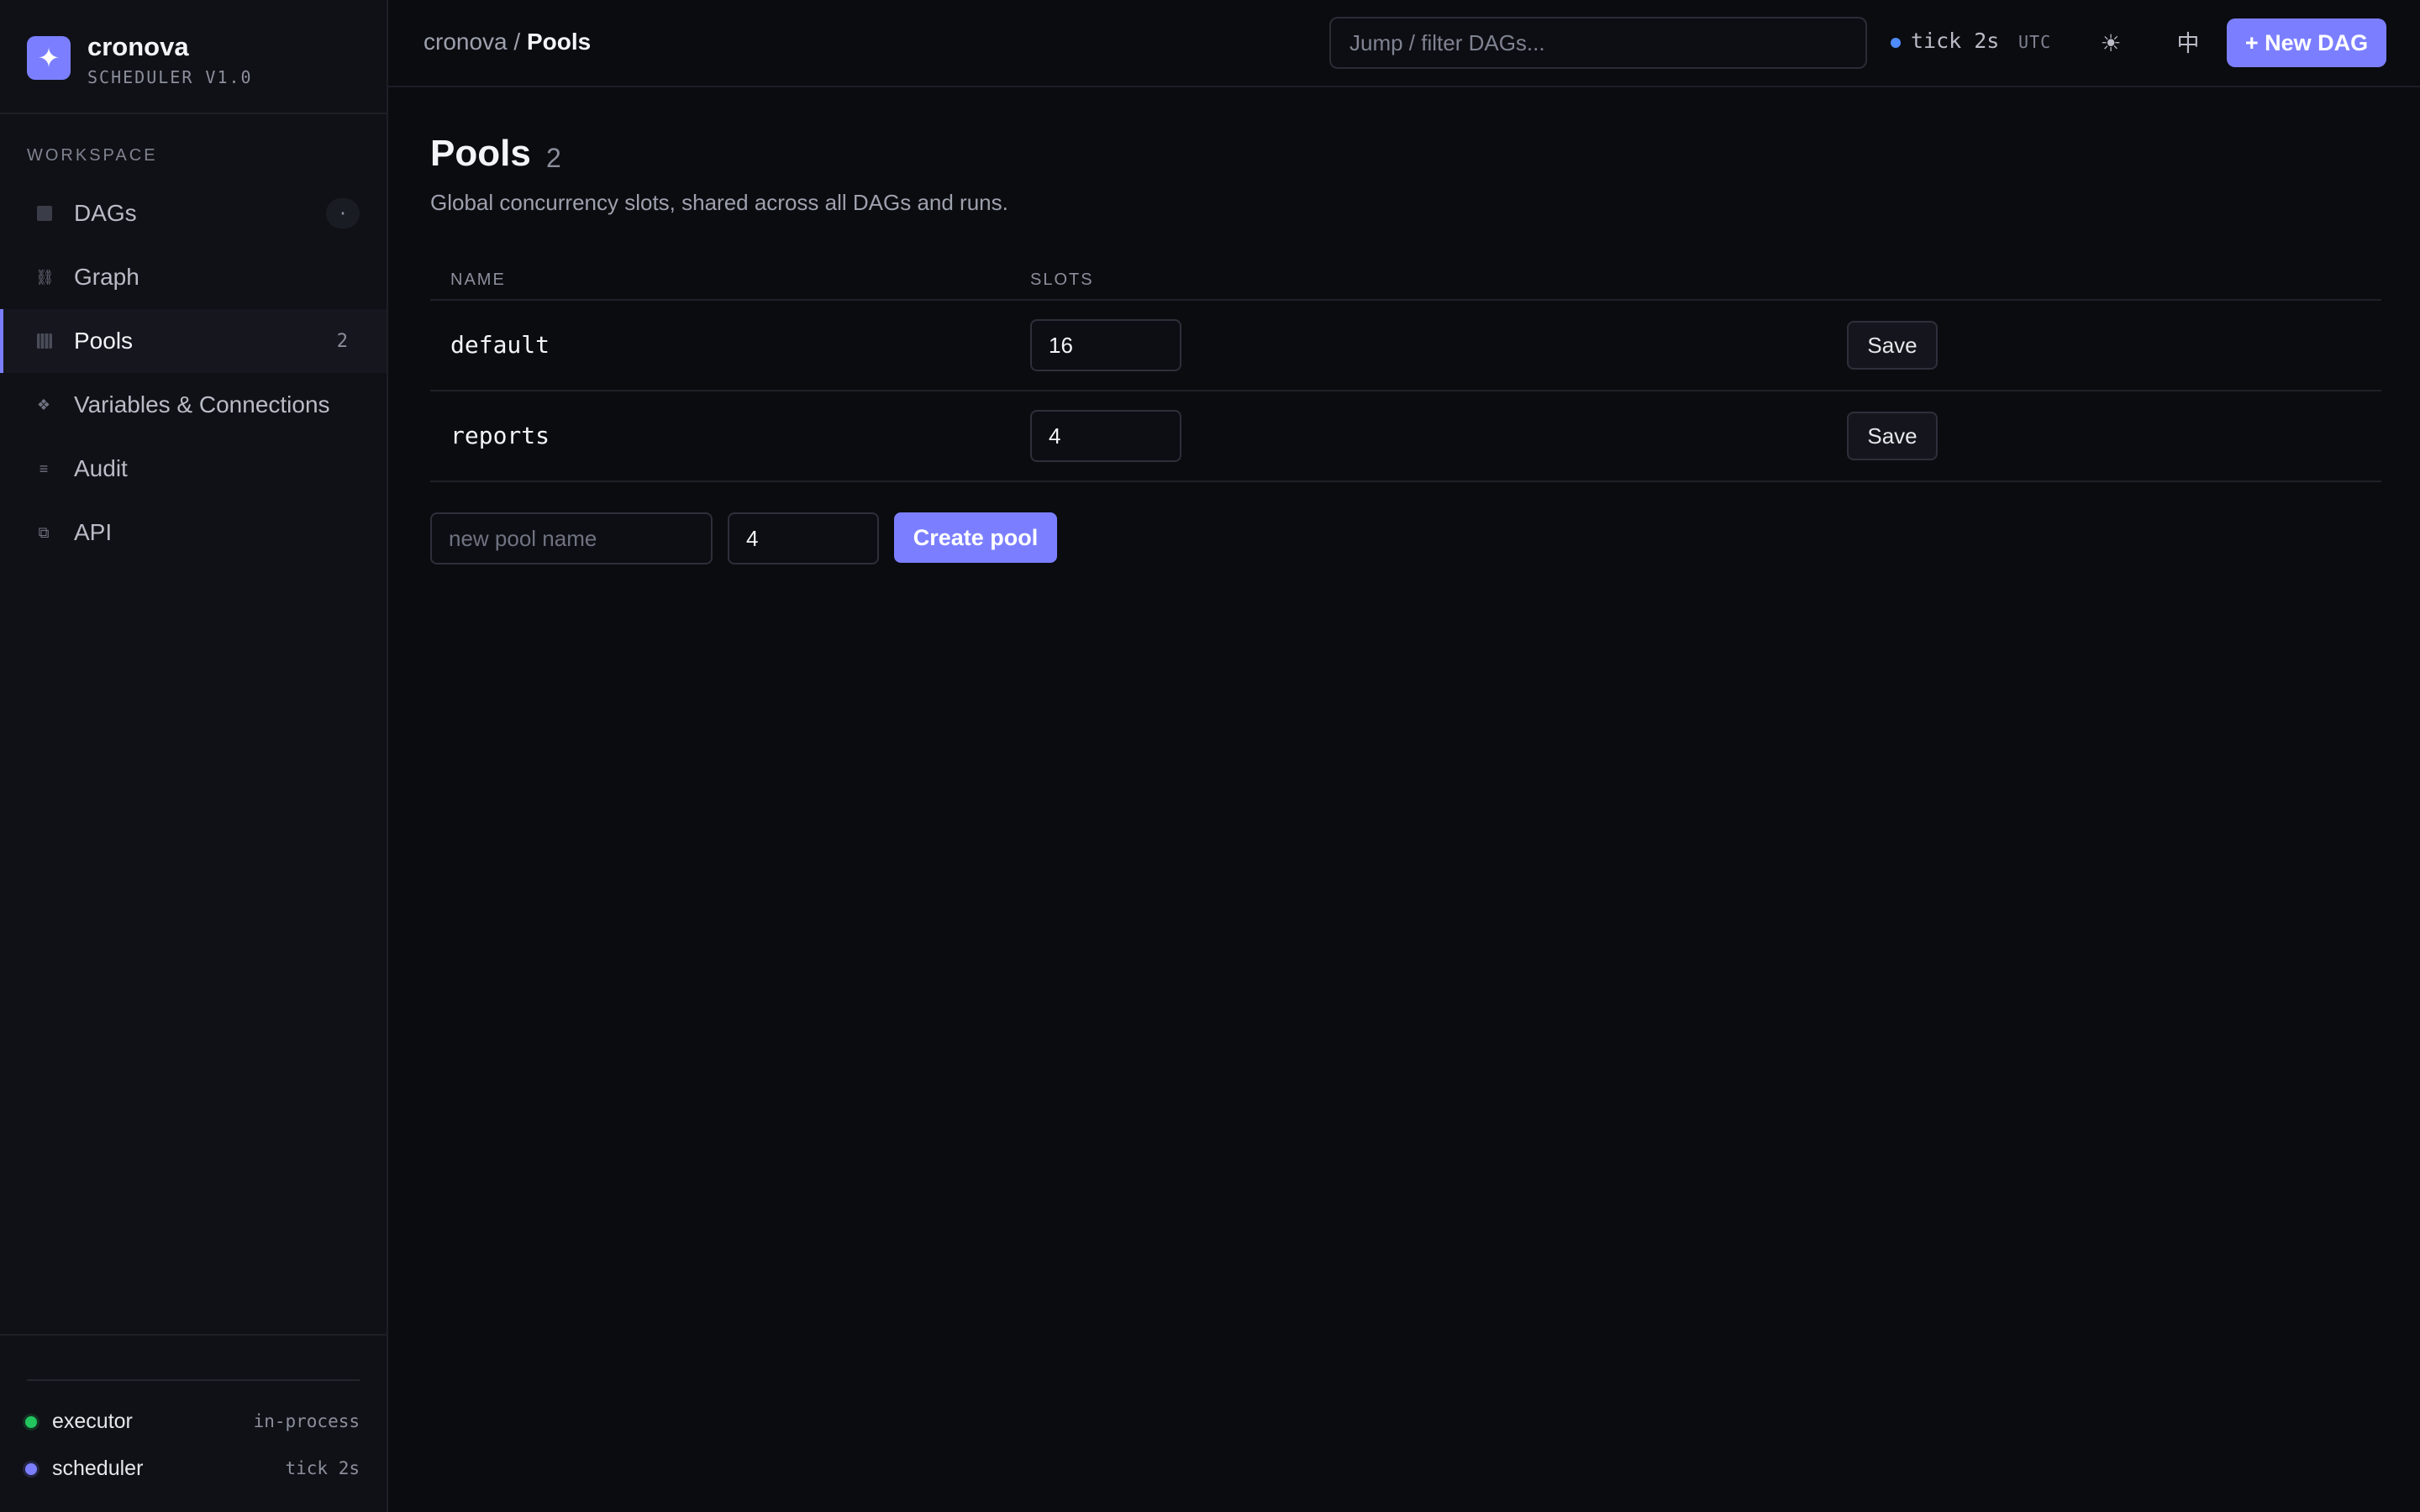 This screenshot has width=2420, height=1512. I want to click on sidebar-item-api: ⧉ API, so click(193, 532).